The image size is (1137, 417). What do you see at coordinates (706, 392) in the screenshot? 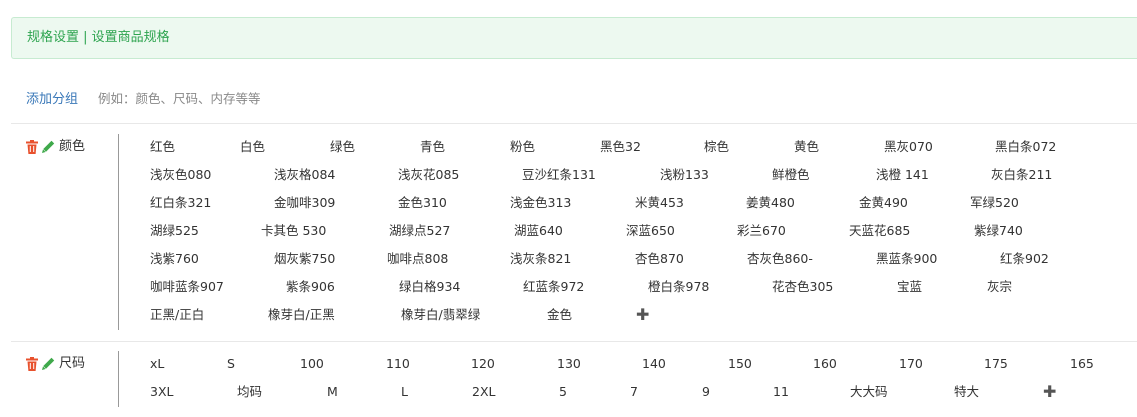
I see `spec-value: 9` at bounding box center [706, 392].